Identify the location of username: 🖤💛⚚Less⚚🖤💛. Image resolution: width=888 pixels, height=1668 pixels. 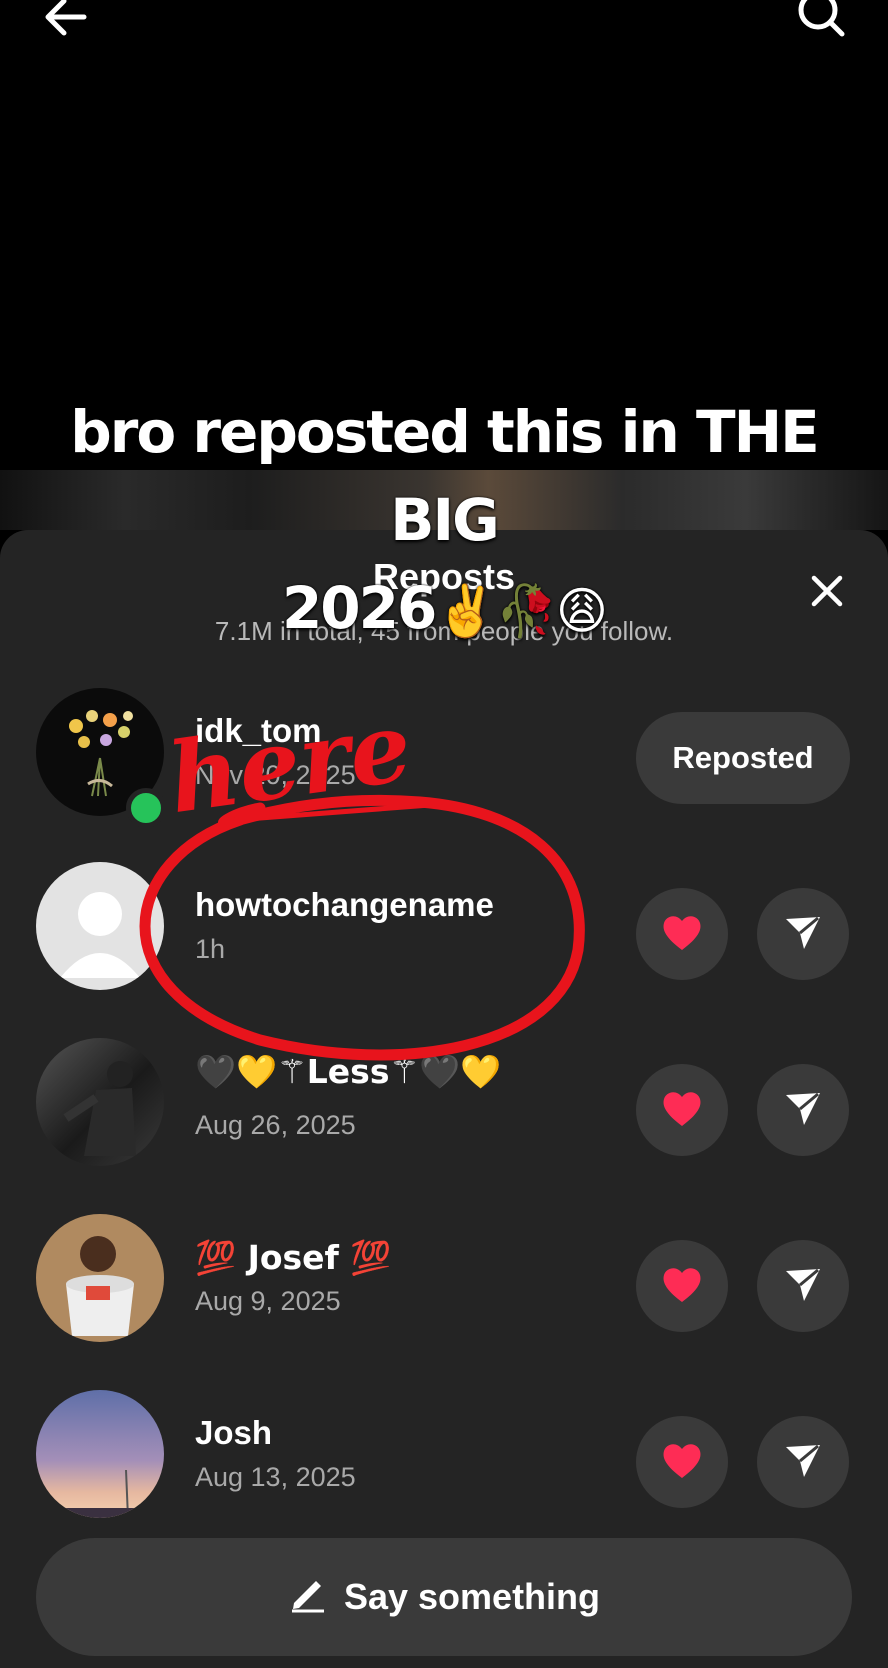
(348, 1072).